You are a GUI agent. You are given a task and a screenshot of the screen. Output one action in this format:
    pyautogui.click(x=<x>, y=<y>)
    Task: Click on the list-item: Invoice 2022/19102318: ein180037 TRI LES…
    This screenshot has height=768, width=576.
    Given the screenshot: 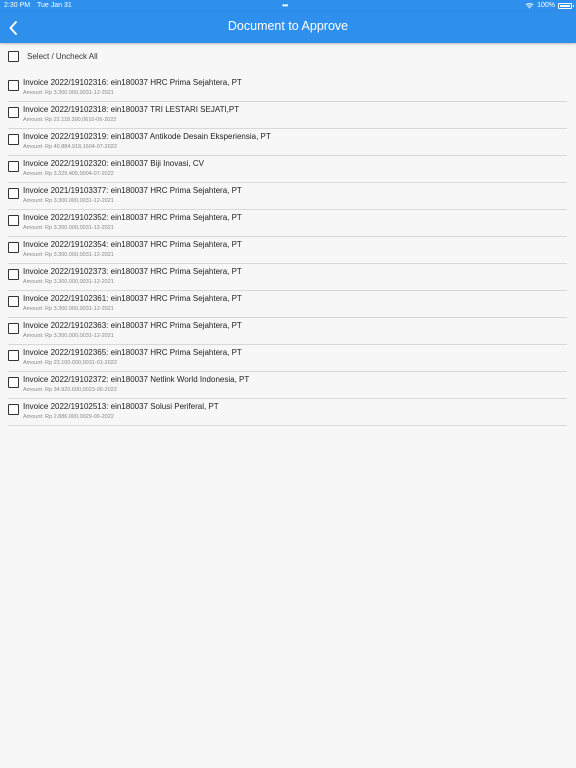 What is the action you would take?
    pyautogui.click(x=287, y=115)
    